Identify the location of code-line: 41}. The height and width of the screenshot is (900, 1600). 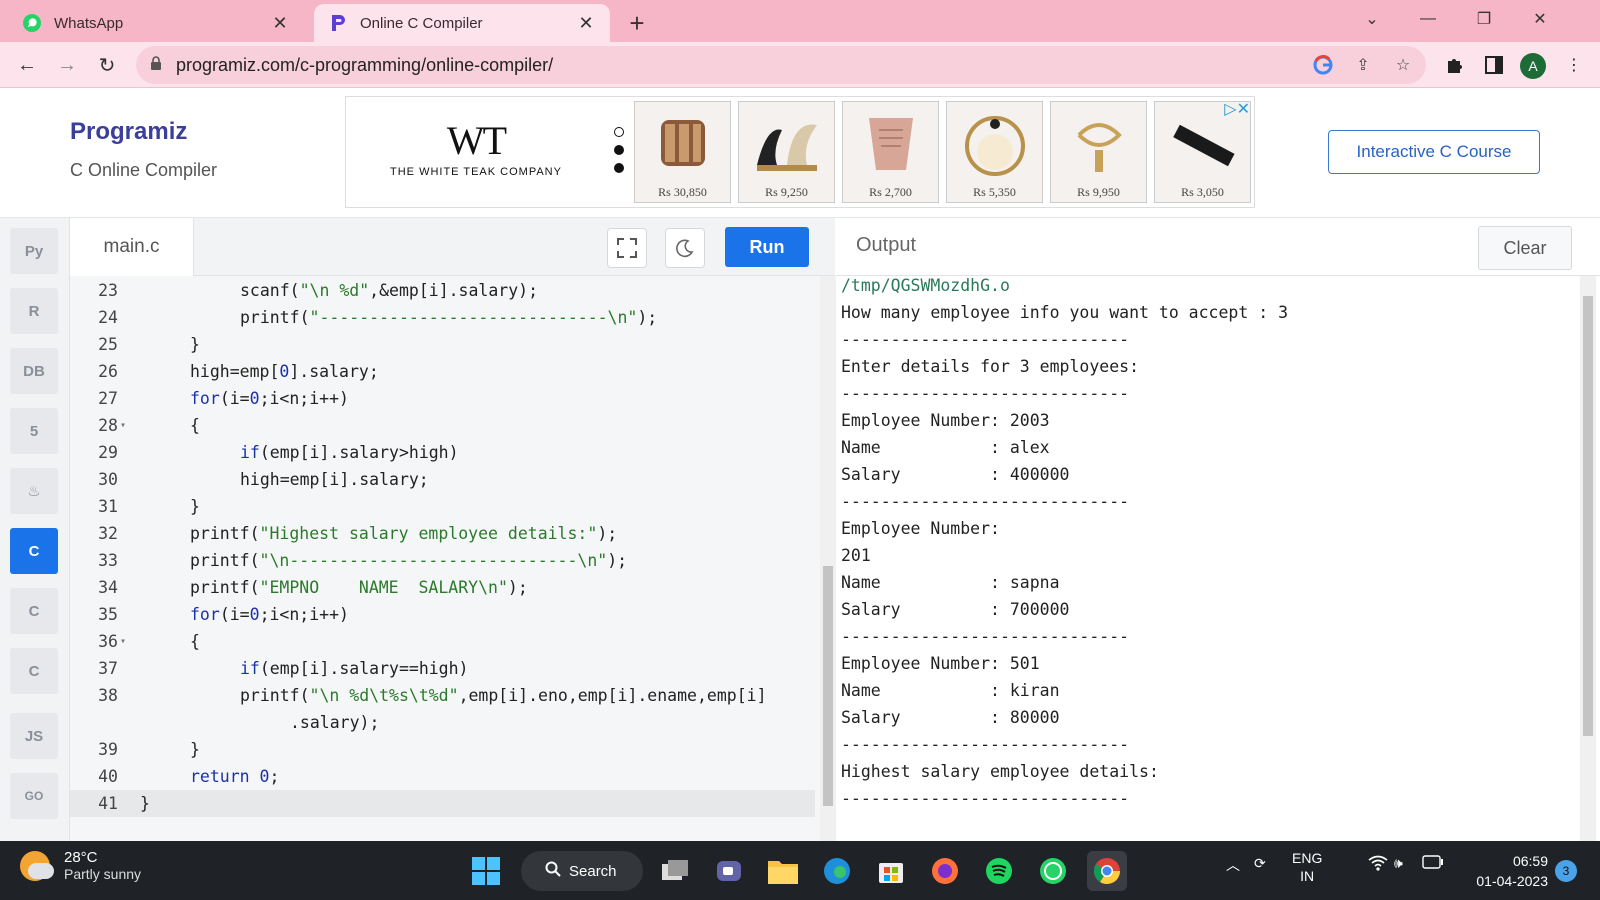
(442, 803).